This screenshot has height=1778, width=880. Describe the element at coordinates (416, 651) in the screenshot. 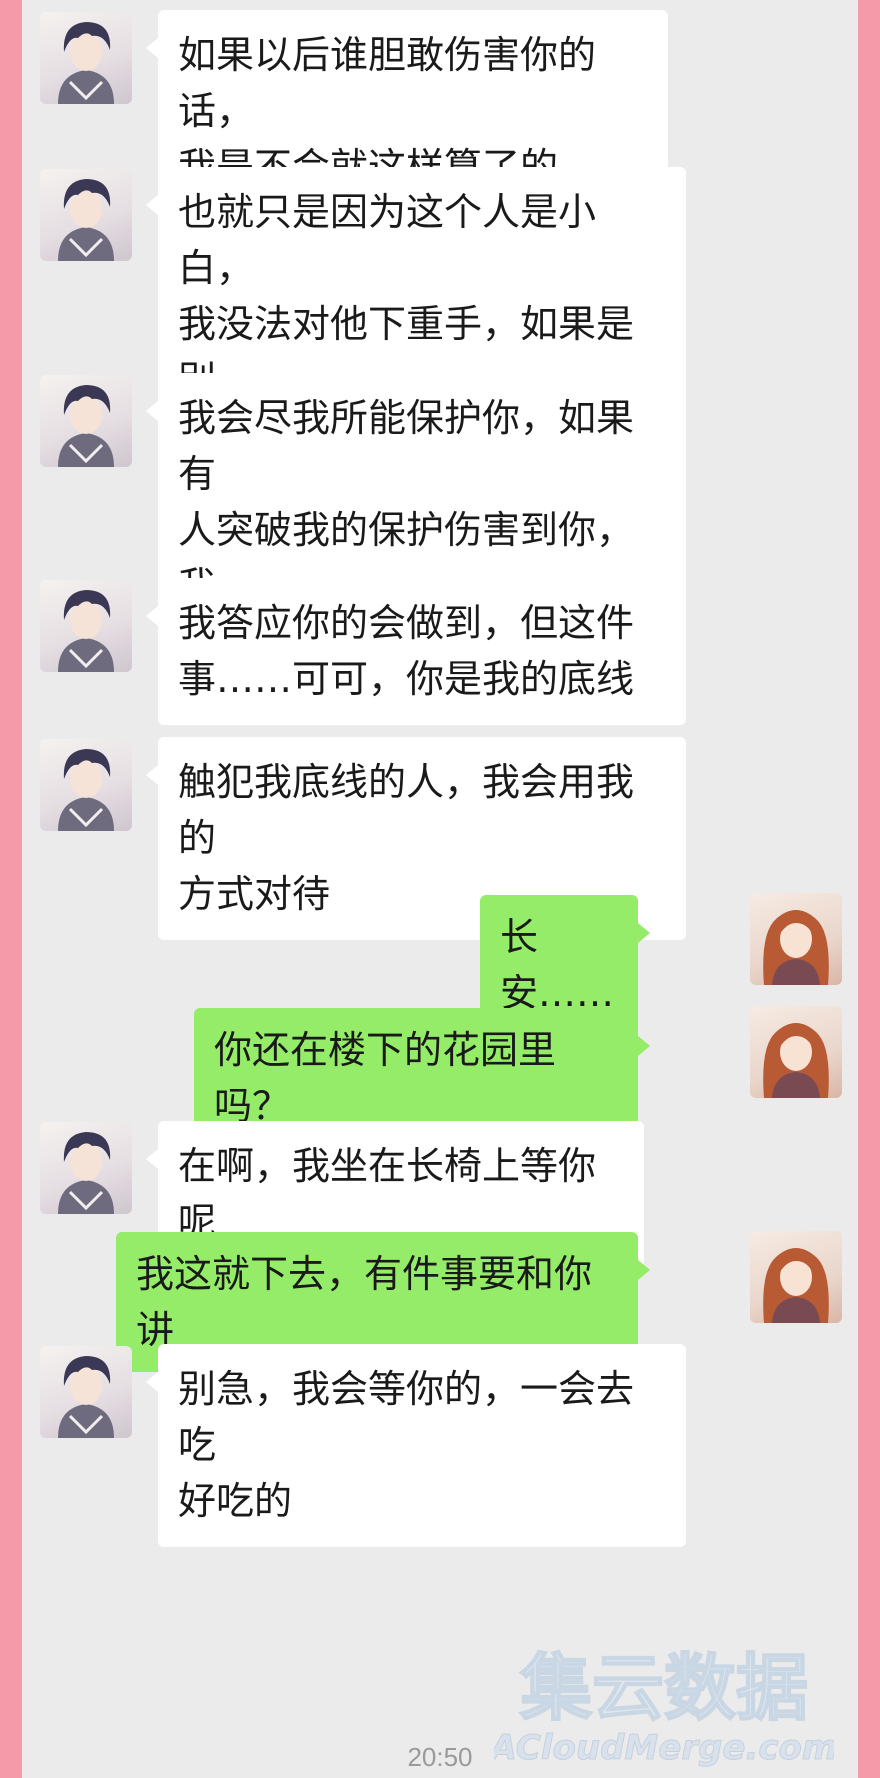

I see `message-bubble-incoming: 我答应你的会做到，但这件 事……可可，你是我的底线` at that location.